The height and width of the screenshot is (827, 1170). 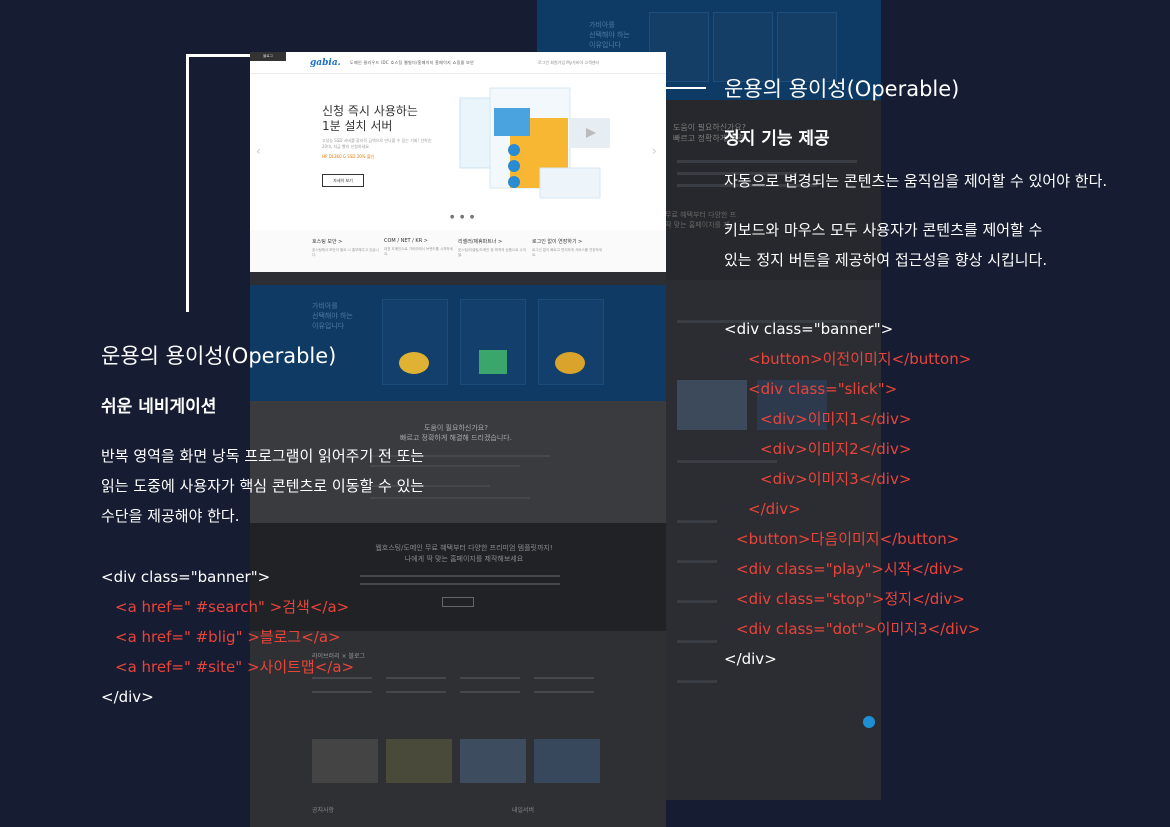 What do you see at coordinates (235, 667) in the screenshot?
I see `code-line: <a href=" #site" >사이트맵</a>` at bounding box center [235, 667].